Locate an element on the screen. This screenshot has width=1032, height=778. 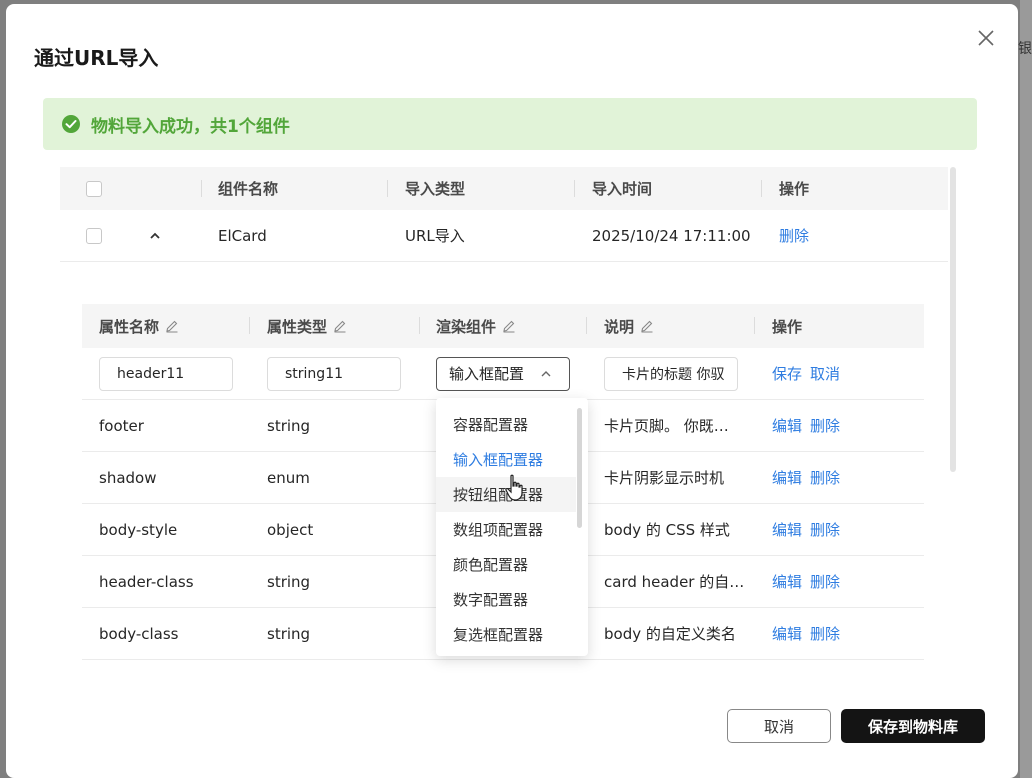
backdrop-text: 银 is located at coordinates (1025, 49).